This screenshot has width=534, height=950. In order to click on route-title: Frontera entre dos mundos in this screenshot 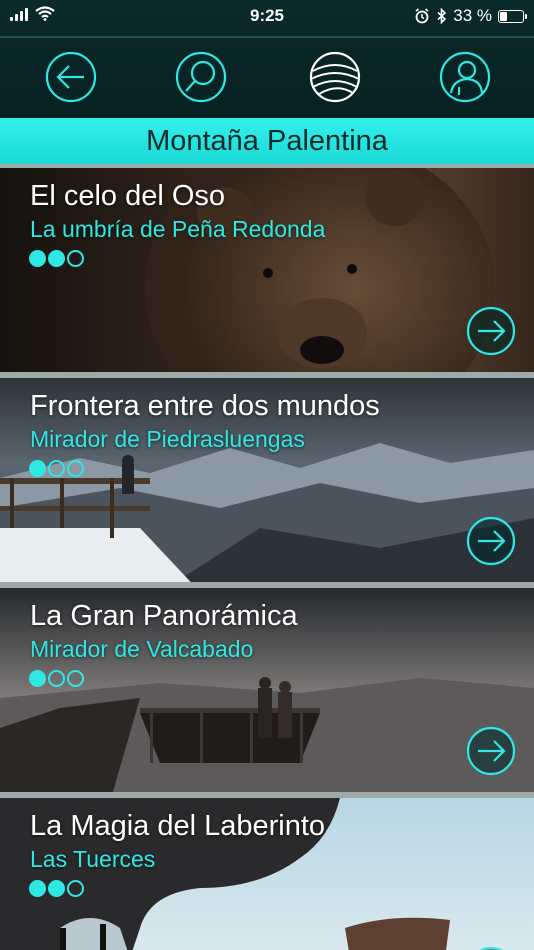, I will do `click(205, 406)`.